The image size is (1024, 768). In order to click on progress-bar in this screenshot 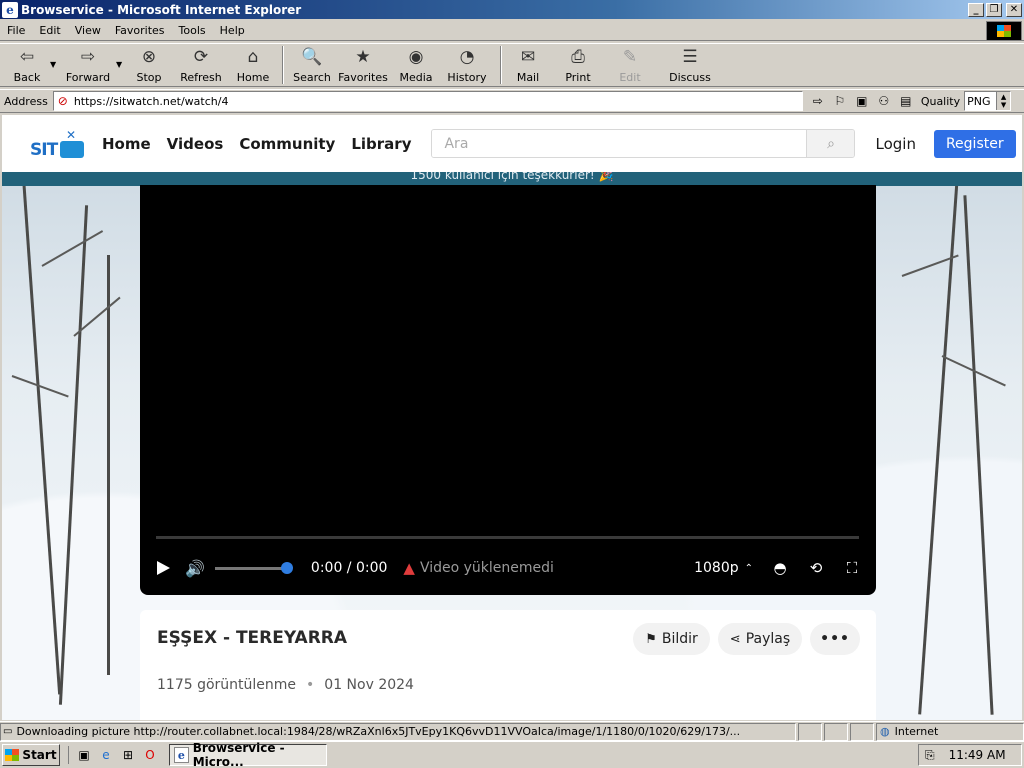, I will do `click(507, 537)`.